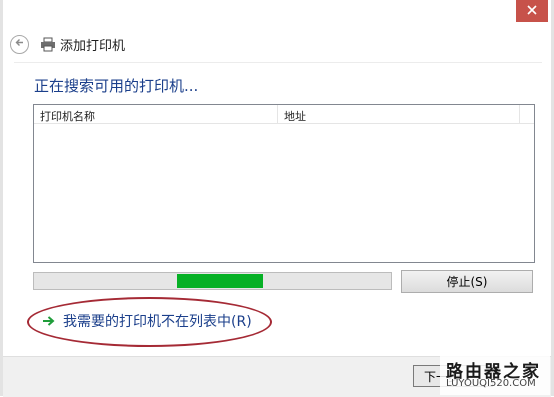 This screenshot has width=554, height=397. I want to click on close-button, so click(532, 11).